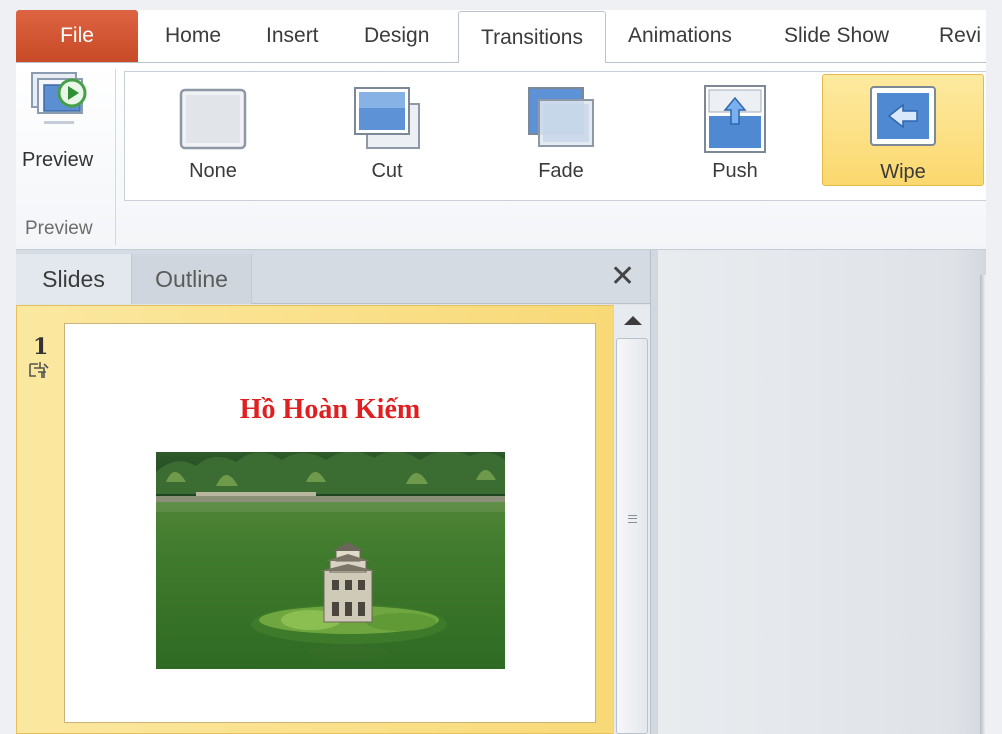 The width and height of the screenshot is (1002, 734). What do you see at coordinates (41, 347) in the screenshot?
I see `slide-number: 1` at bounding box center [41, 347].